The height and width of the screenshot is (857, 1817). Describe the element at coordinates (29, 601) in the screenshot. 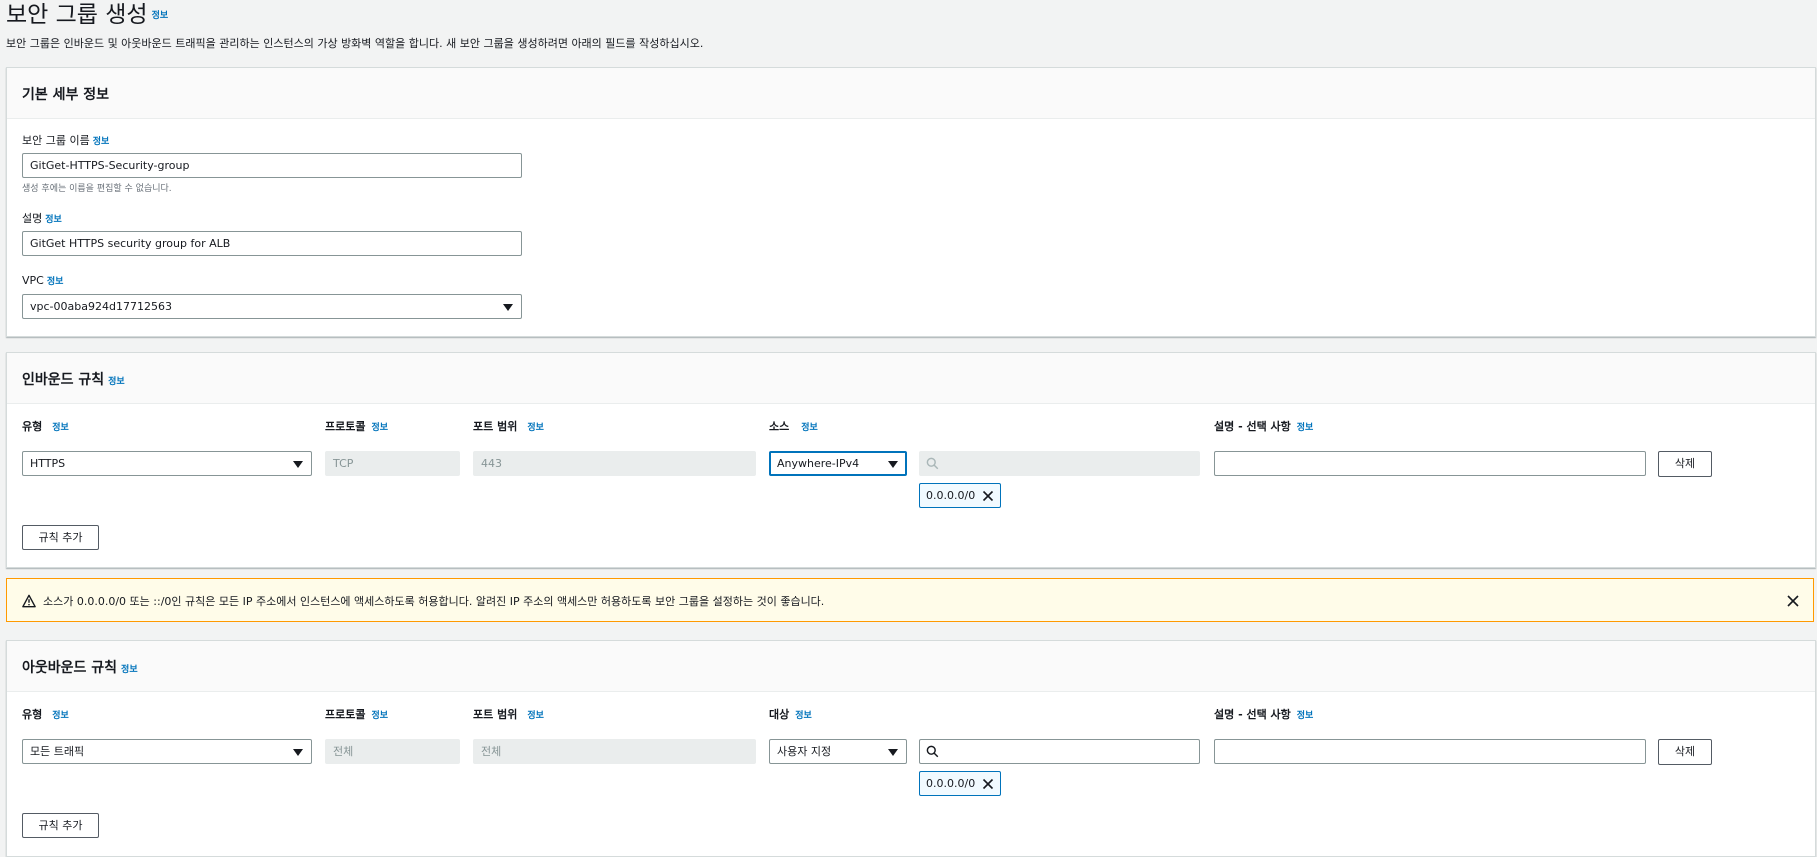

I see `warning-icon` at that location.